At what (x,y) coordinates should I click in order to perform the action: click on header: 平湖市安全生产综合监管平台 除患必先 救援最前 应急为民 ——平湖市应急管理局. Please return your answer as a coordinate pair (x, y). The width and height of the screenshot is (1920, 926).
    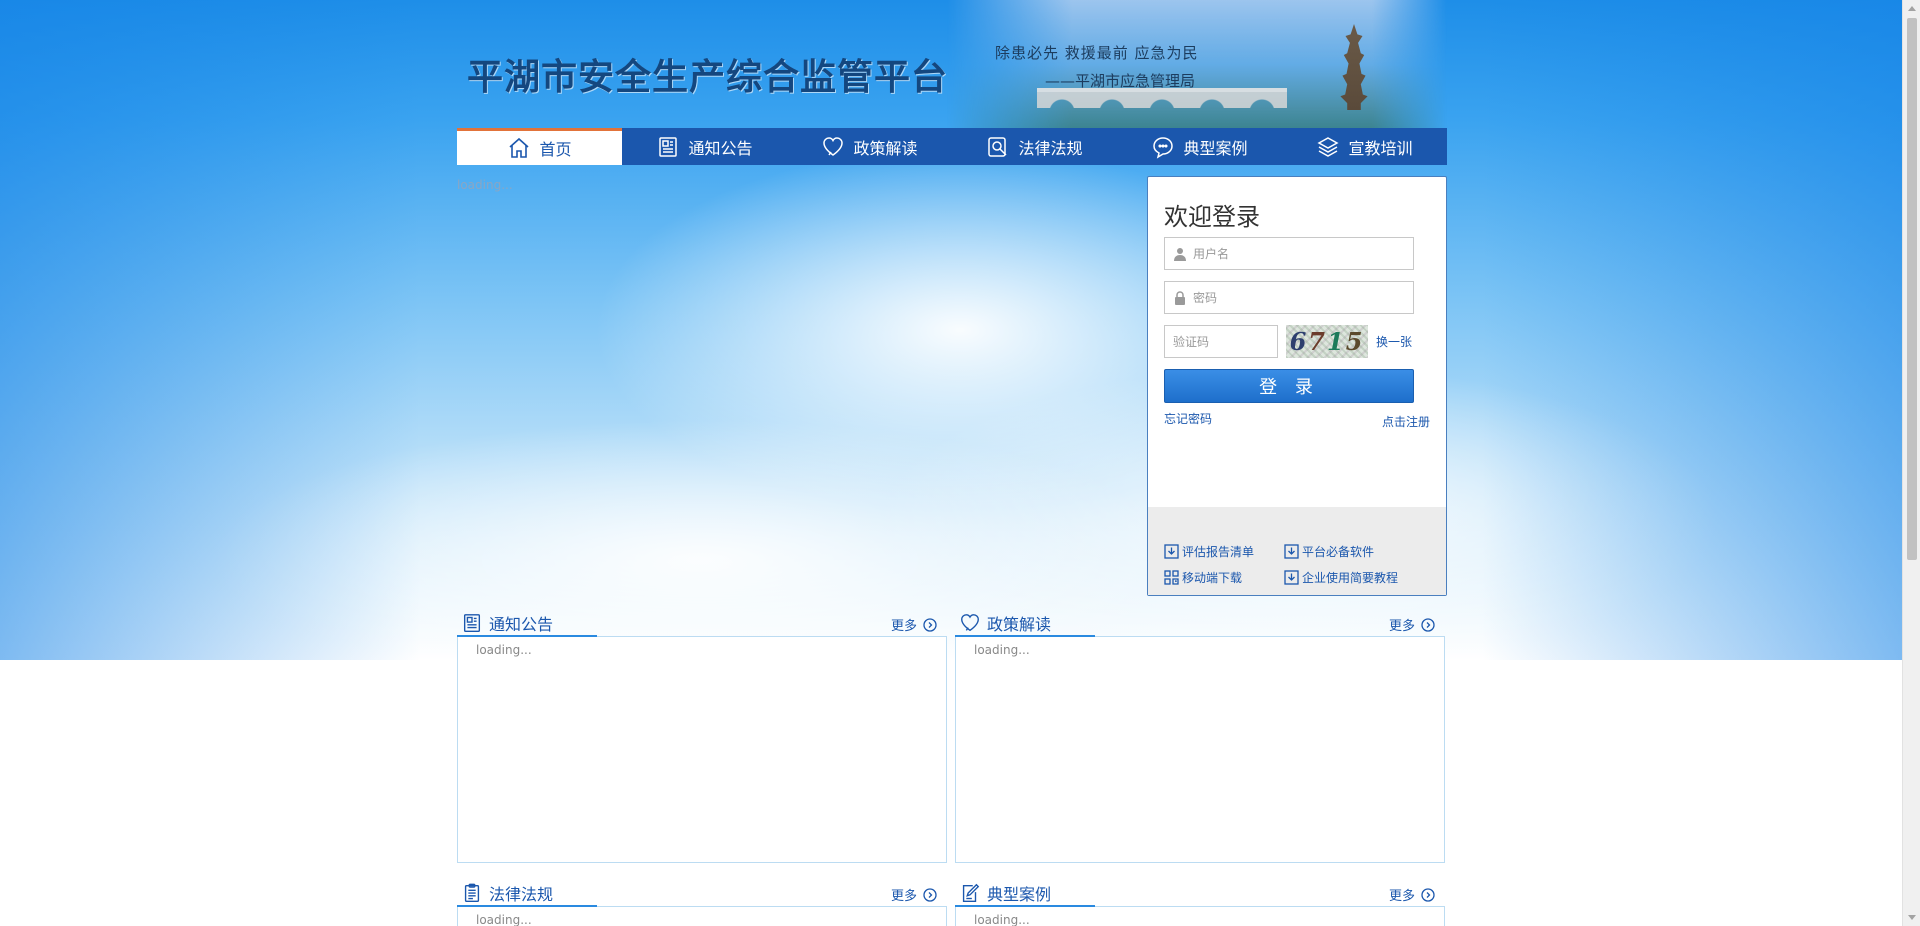
    Looking at the image, I should click on (952, 64).